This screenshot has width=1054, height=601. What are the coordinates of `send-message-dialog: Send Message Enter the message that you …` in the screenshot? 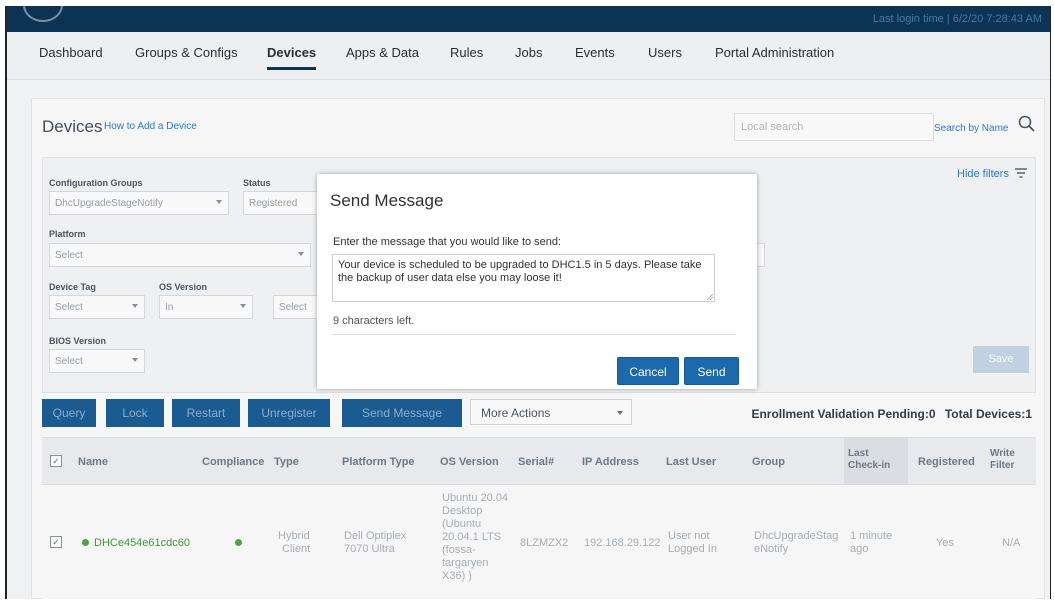 It's located at (537, 281).